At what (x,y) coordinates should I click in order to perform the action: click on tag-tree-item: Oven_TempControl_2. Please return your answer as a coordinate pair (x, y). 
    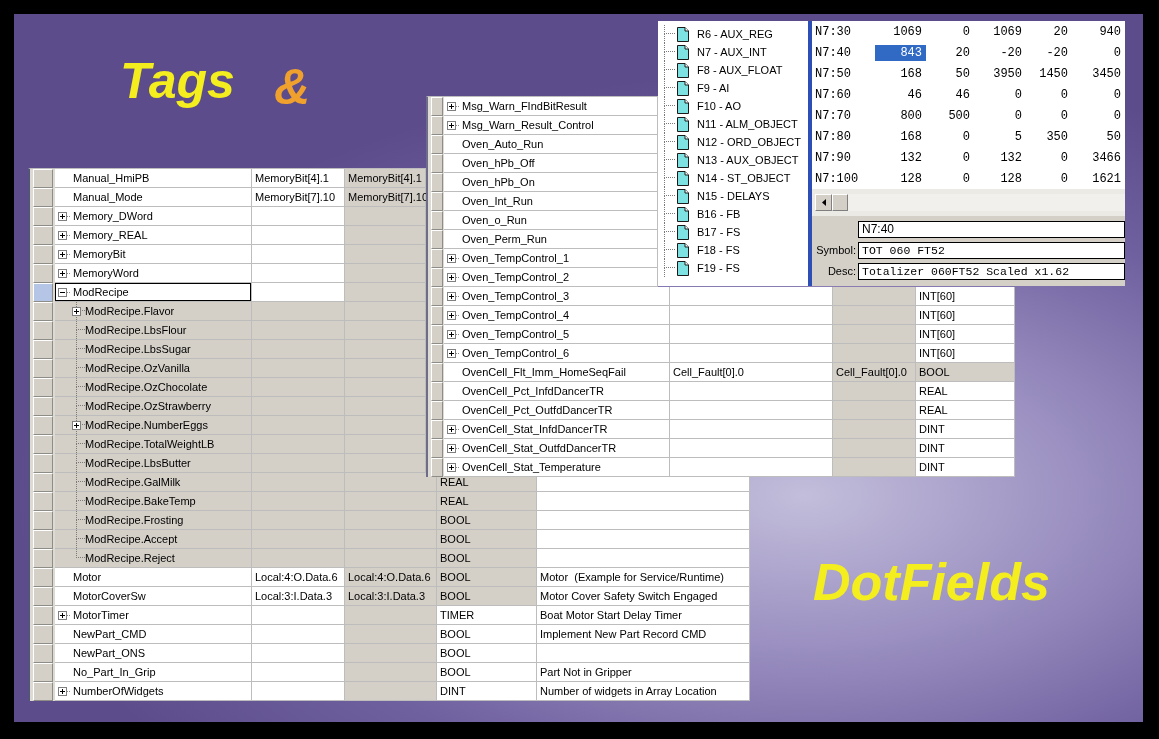
    Looking at the image, I should click on (551, 277).